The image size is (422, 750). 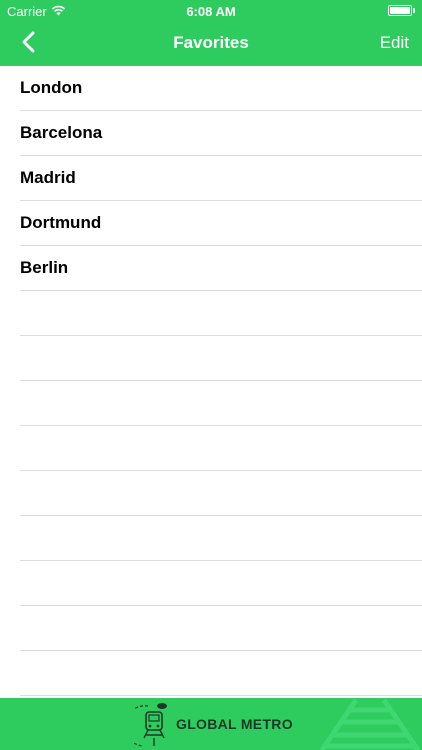 I want to click on favorite-city-label: Dortmund, so click(x=61, y=222).